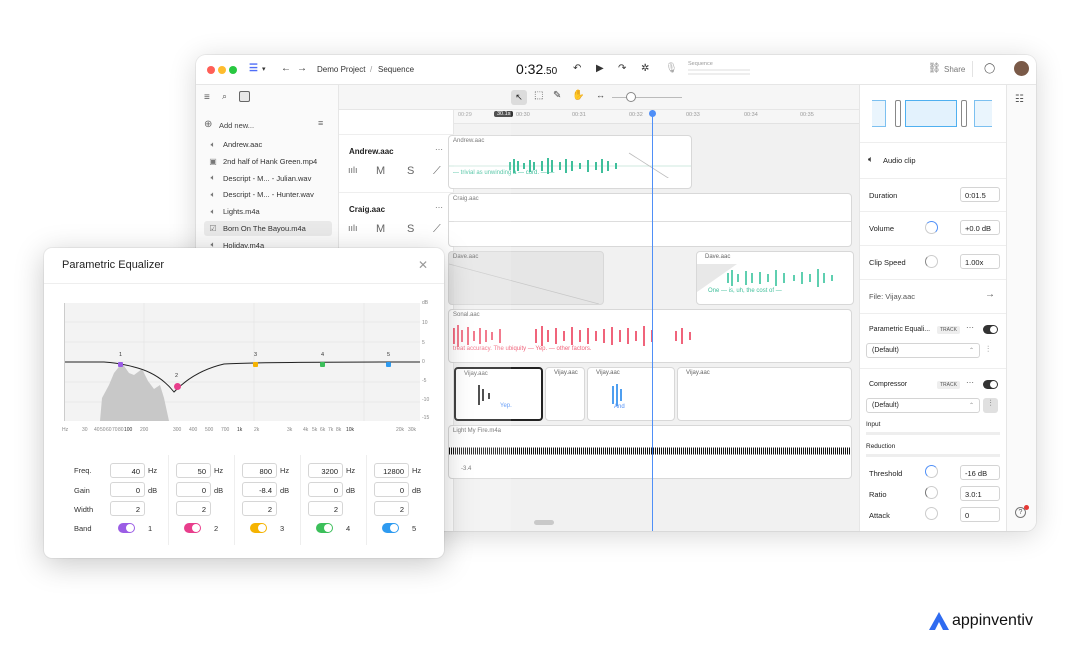  What do you see at coordinates (211, 70) in the screenshot?
I see `close-window-button` at bounding box center [211, 70].